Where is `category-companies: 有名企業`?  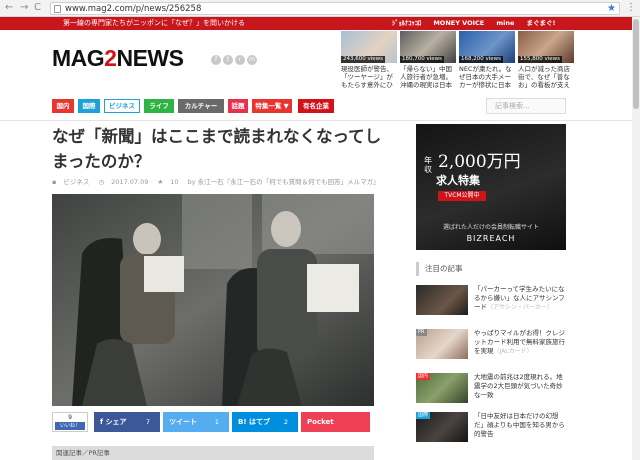
category-companies: 有名企業 is located at coordinates (316, 106).